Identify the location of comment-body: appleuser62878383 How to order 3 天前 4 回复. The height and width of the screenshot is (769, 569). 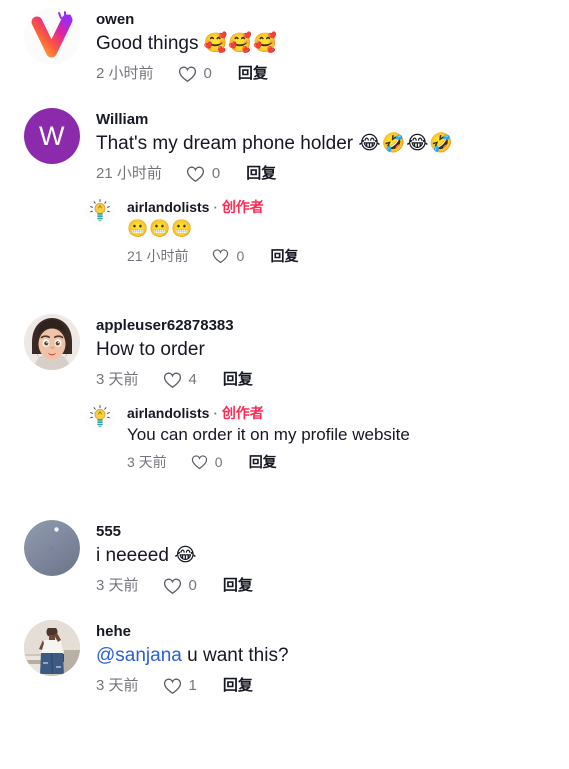
(332, 353).